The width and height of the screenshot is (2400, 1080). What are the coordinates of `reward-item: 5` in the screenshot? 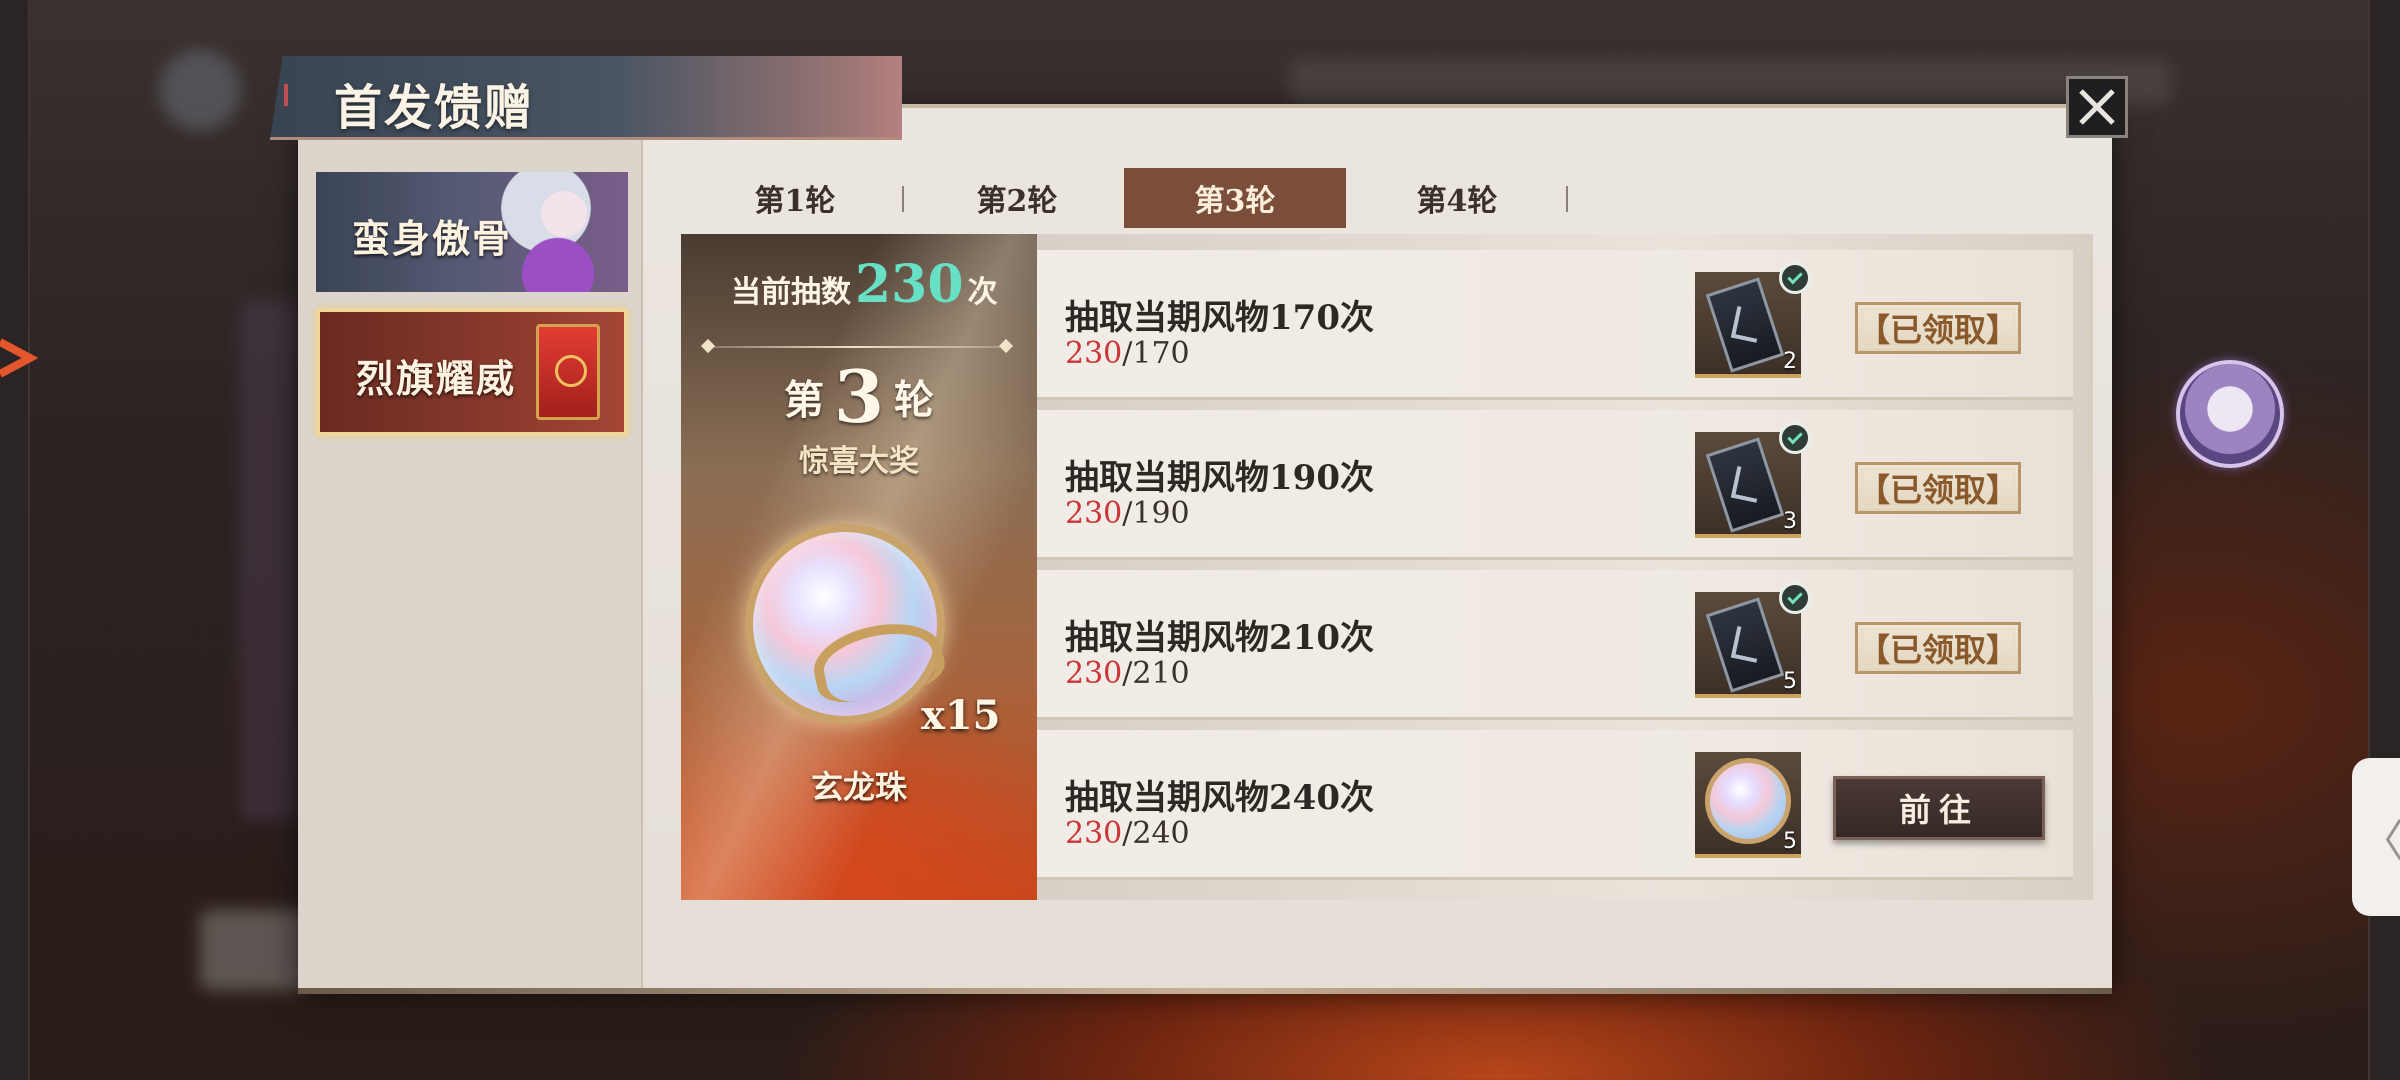 It's located at (1748, 805).